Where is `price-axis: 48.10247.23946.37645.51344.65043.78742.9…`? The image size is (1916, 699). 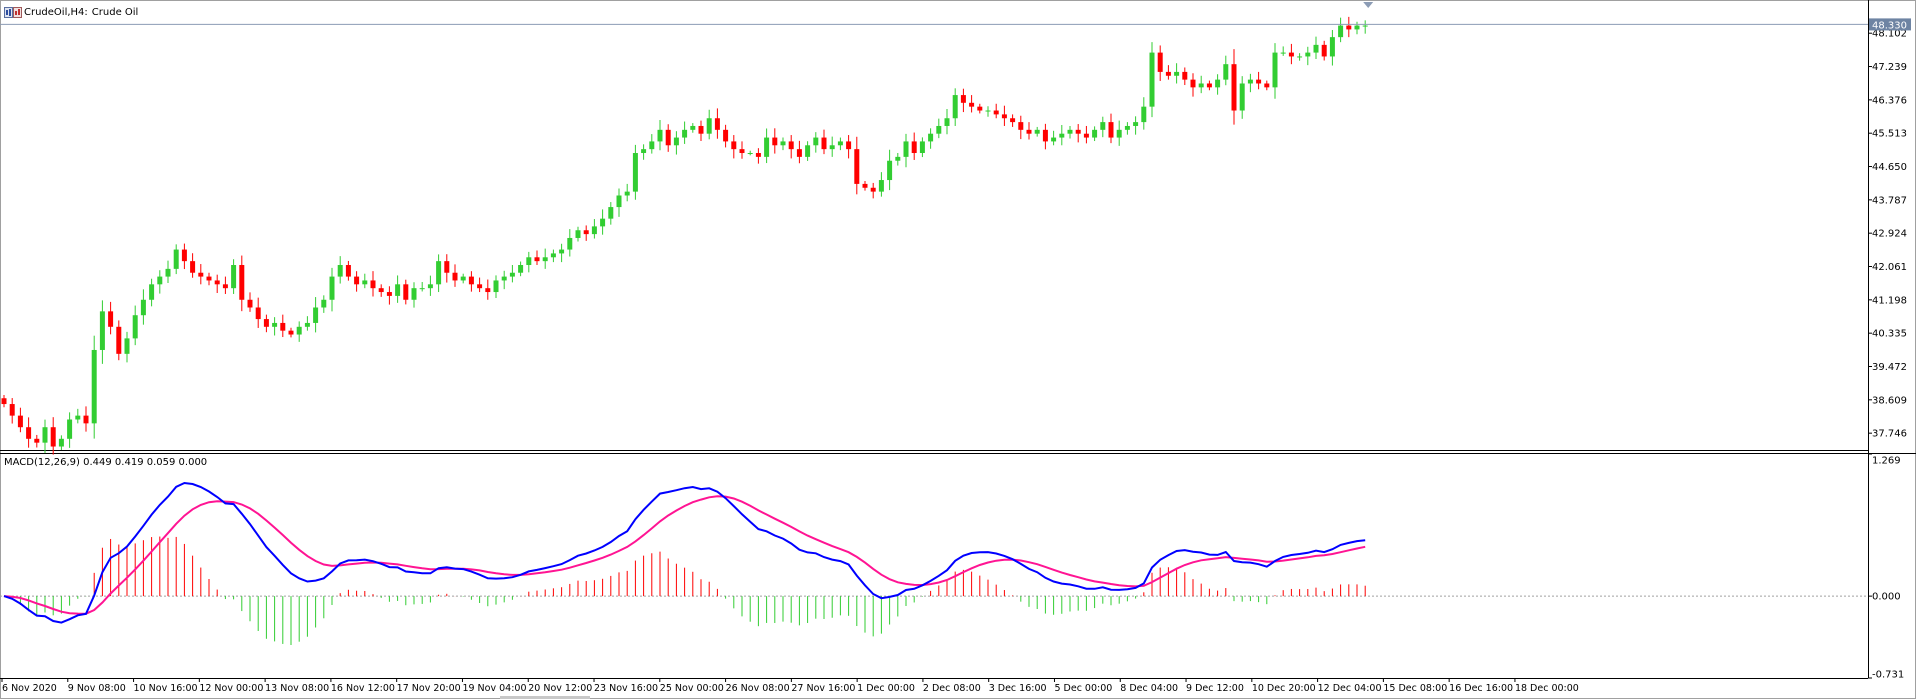
price-axis: 48.10247.23946.37645.51344.65043.78742.9… is located at coordinates (1887, 234).